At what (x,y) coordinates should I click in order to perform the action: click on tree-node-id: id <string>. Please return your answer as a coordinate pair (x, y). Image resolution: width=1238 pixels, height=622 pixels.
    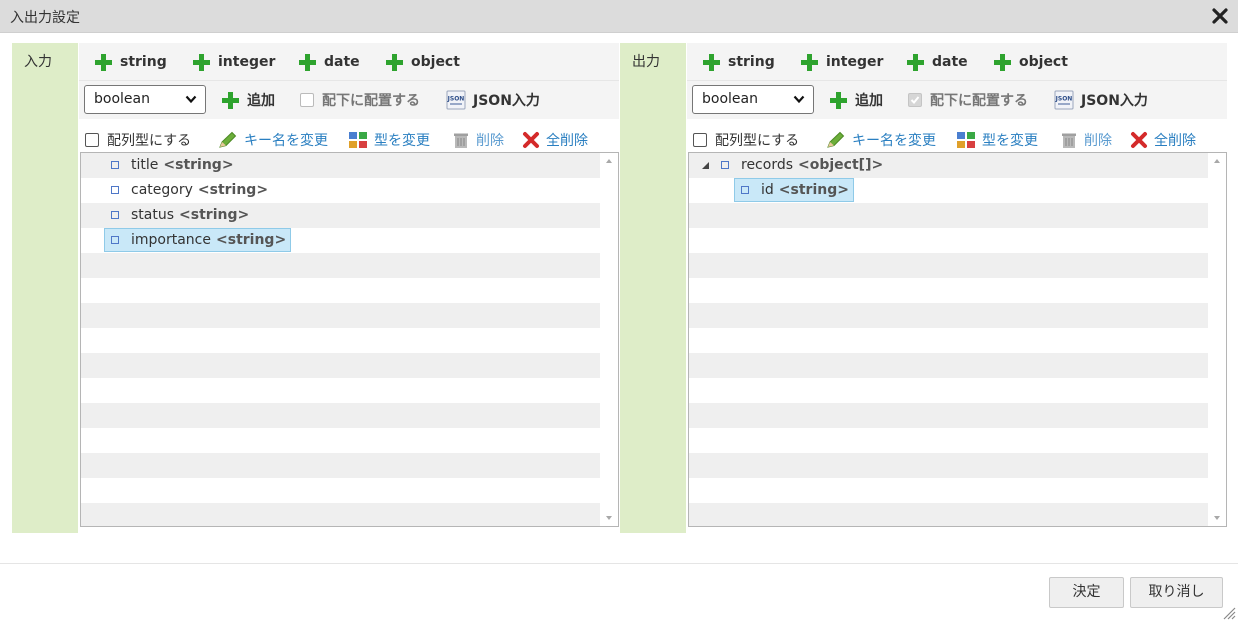
    Looking at the image, I should click on (794, 190).